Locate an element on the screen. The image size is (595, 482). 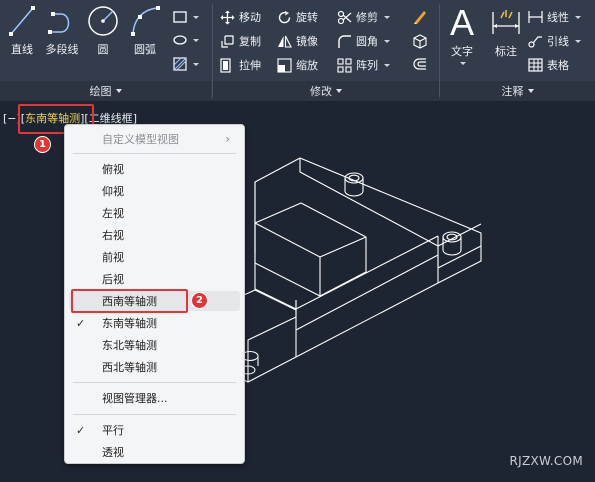
menu-item-bottom-view: 仰视 is located at coordinates (154, 191).